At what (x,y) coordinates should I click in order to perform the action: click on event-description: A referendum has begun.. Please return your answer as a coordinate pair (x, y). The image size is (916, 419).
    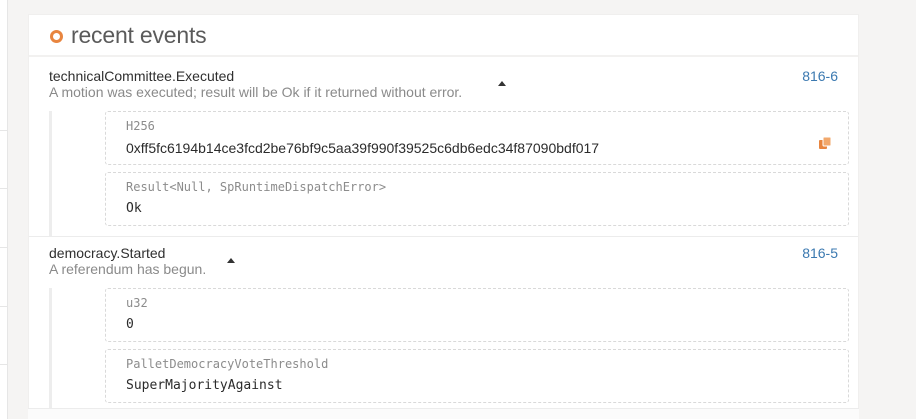
    Looking at the image, I should click on (128, 269).